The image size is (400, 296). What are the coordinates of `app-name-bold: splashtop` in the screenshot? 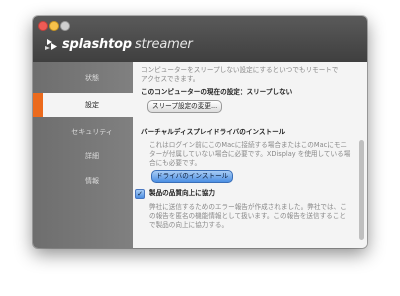 It's located at (97, 44).